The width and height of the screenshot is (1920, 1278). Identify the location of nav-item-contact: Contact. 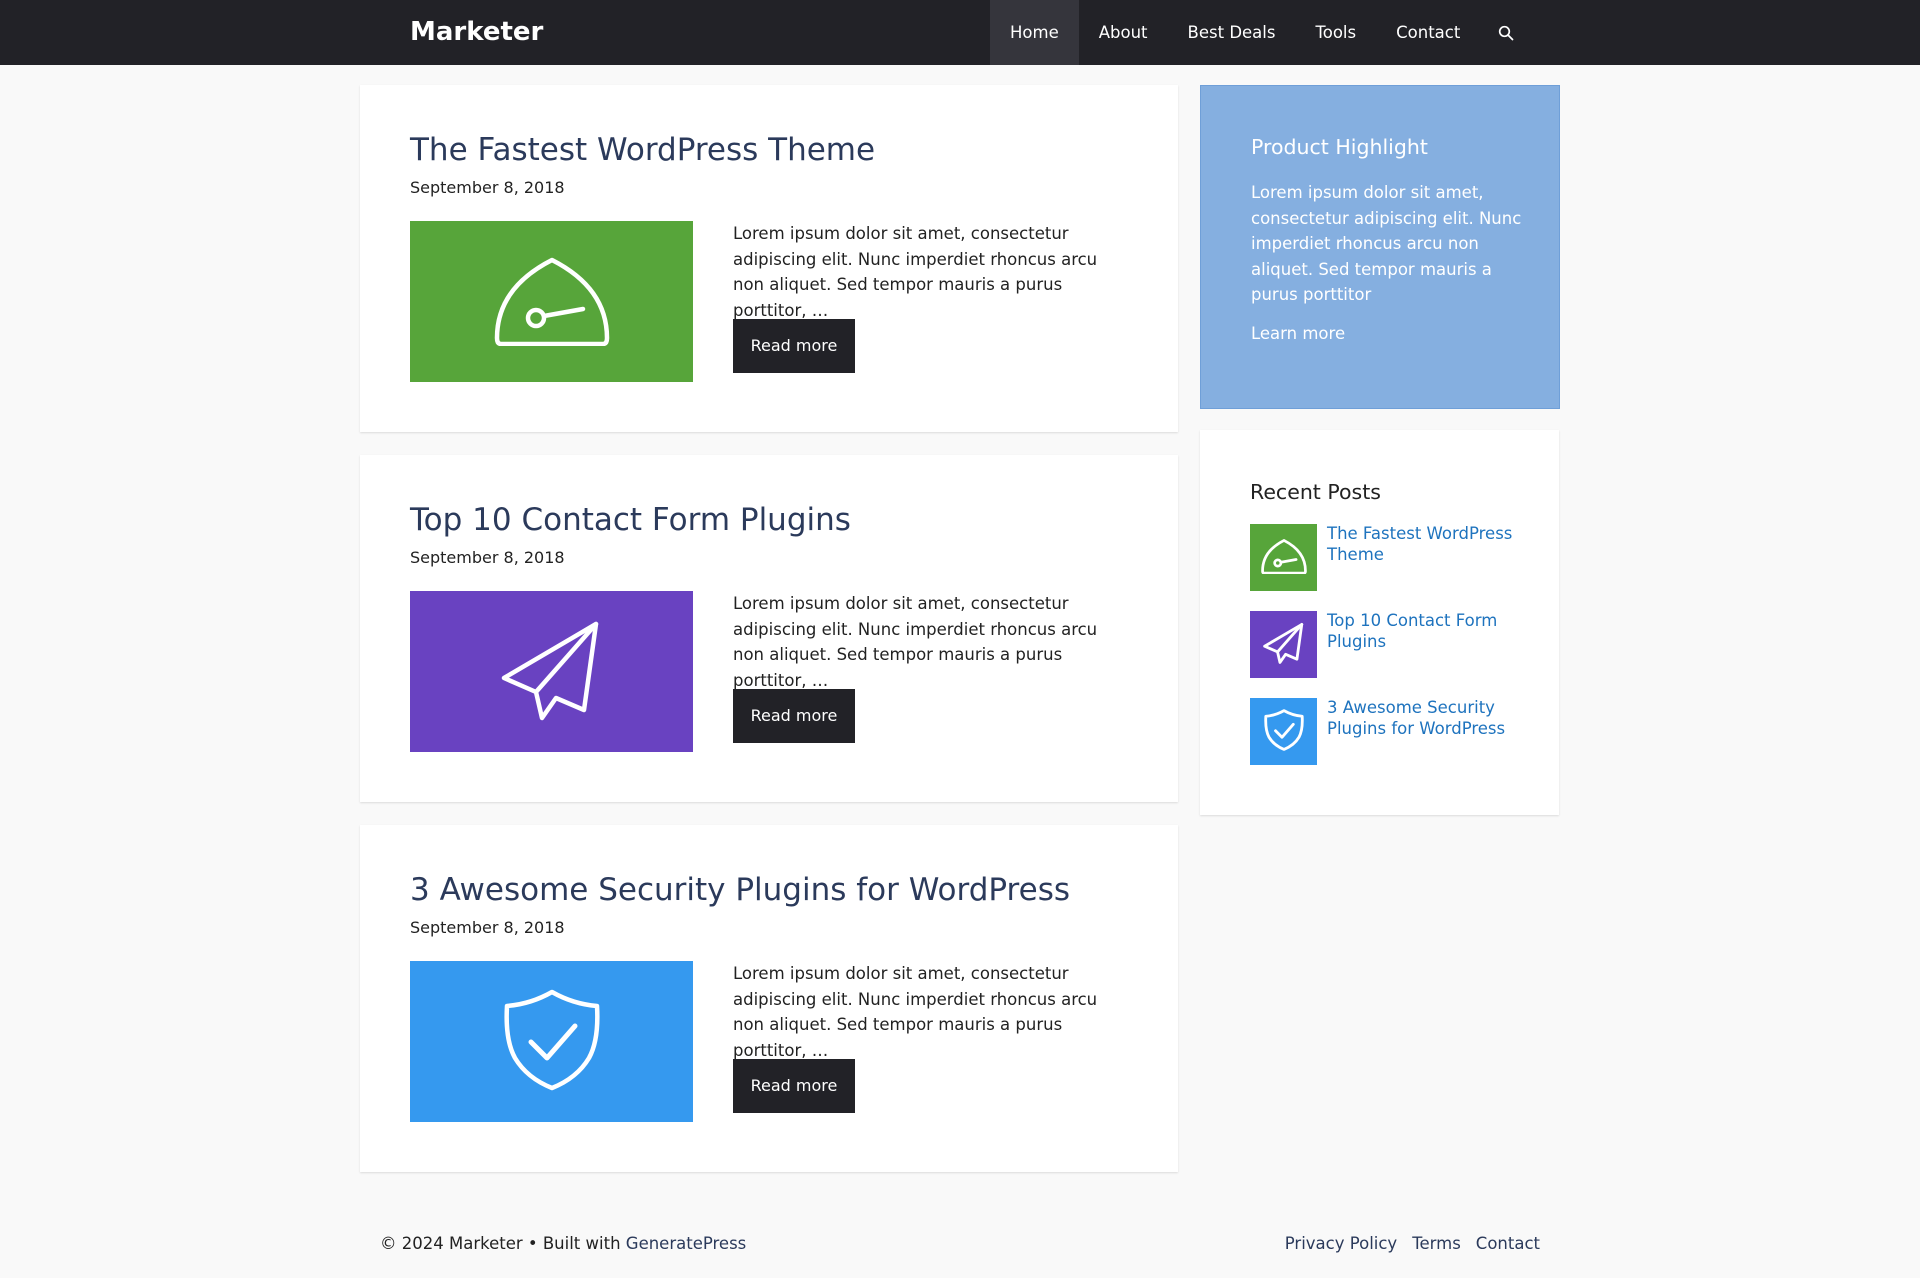
(1428, 32).